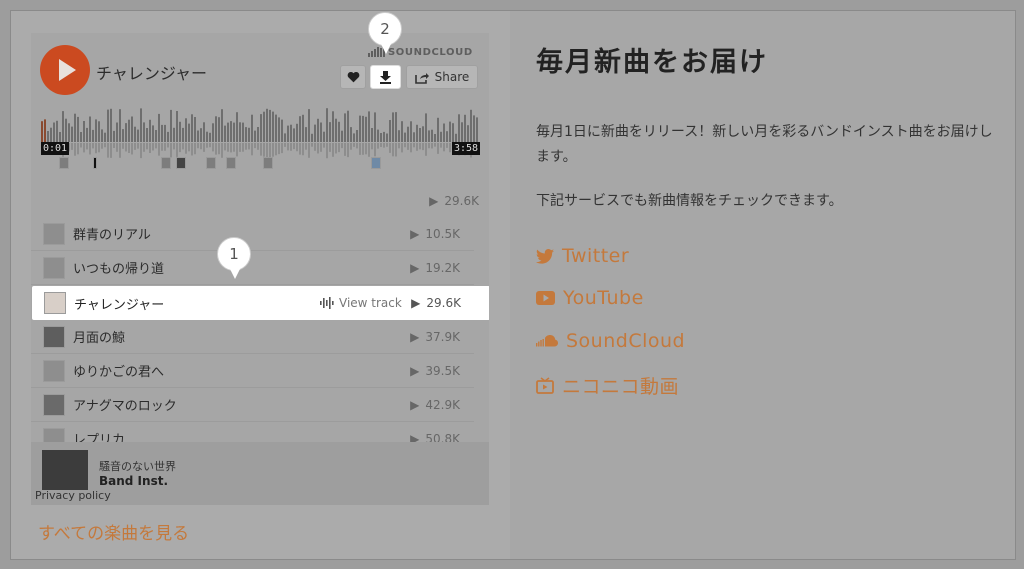  I want to click on privacy-policy-link: Privacy policy, so click(73, 495).